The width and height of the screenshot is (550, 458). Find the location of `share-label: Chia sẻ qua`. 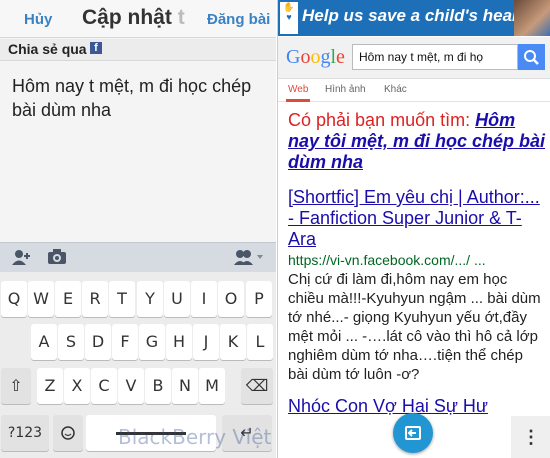

share-label: Chia sẻ qua is located at coordinates (47, 49).